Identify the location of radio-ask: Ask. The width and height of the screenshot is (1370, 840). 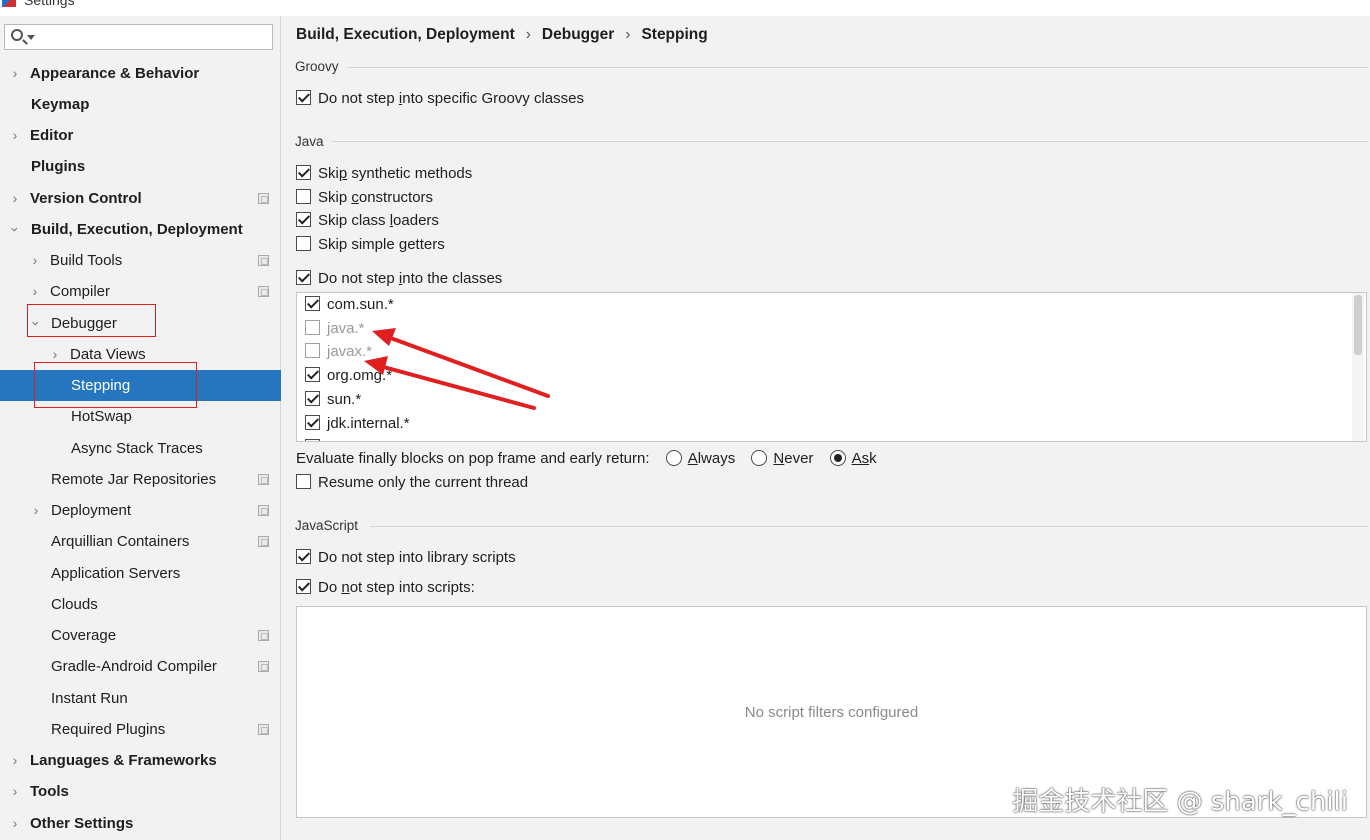
(853, 458).